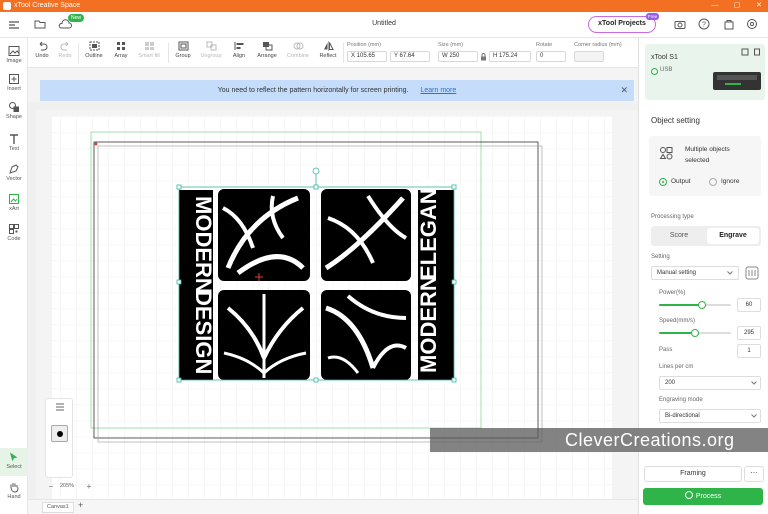 The height and width of the screenshot is (514, 768). I want to click on lines-chevron-icon, so click(754, 383).